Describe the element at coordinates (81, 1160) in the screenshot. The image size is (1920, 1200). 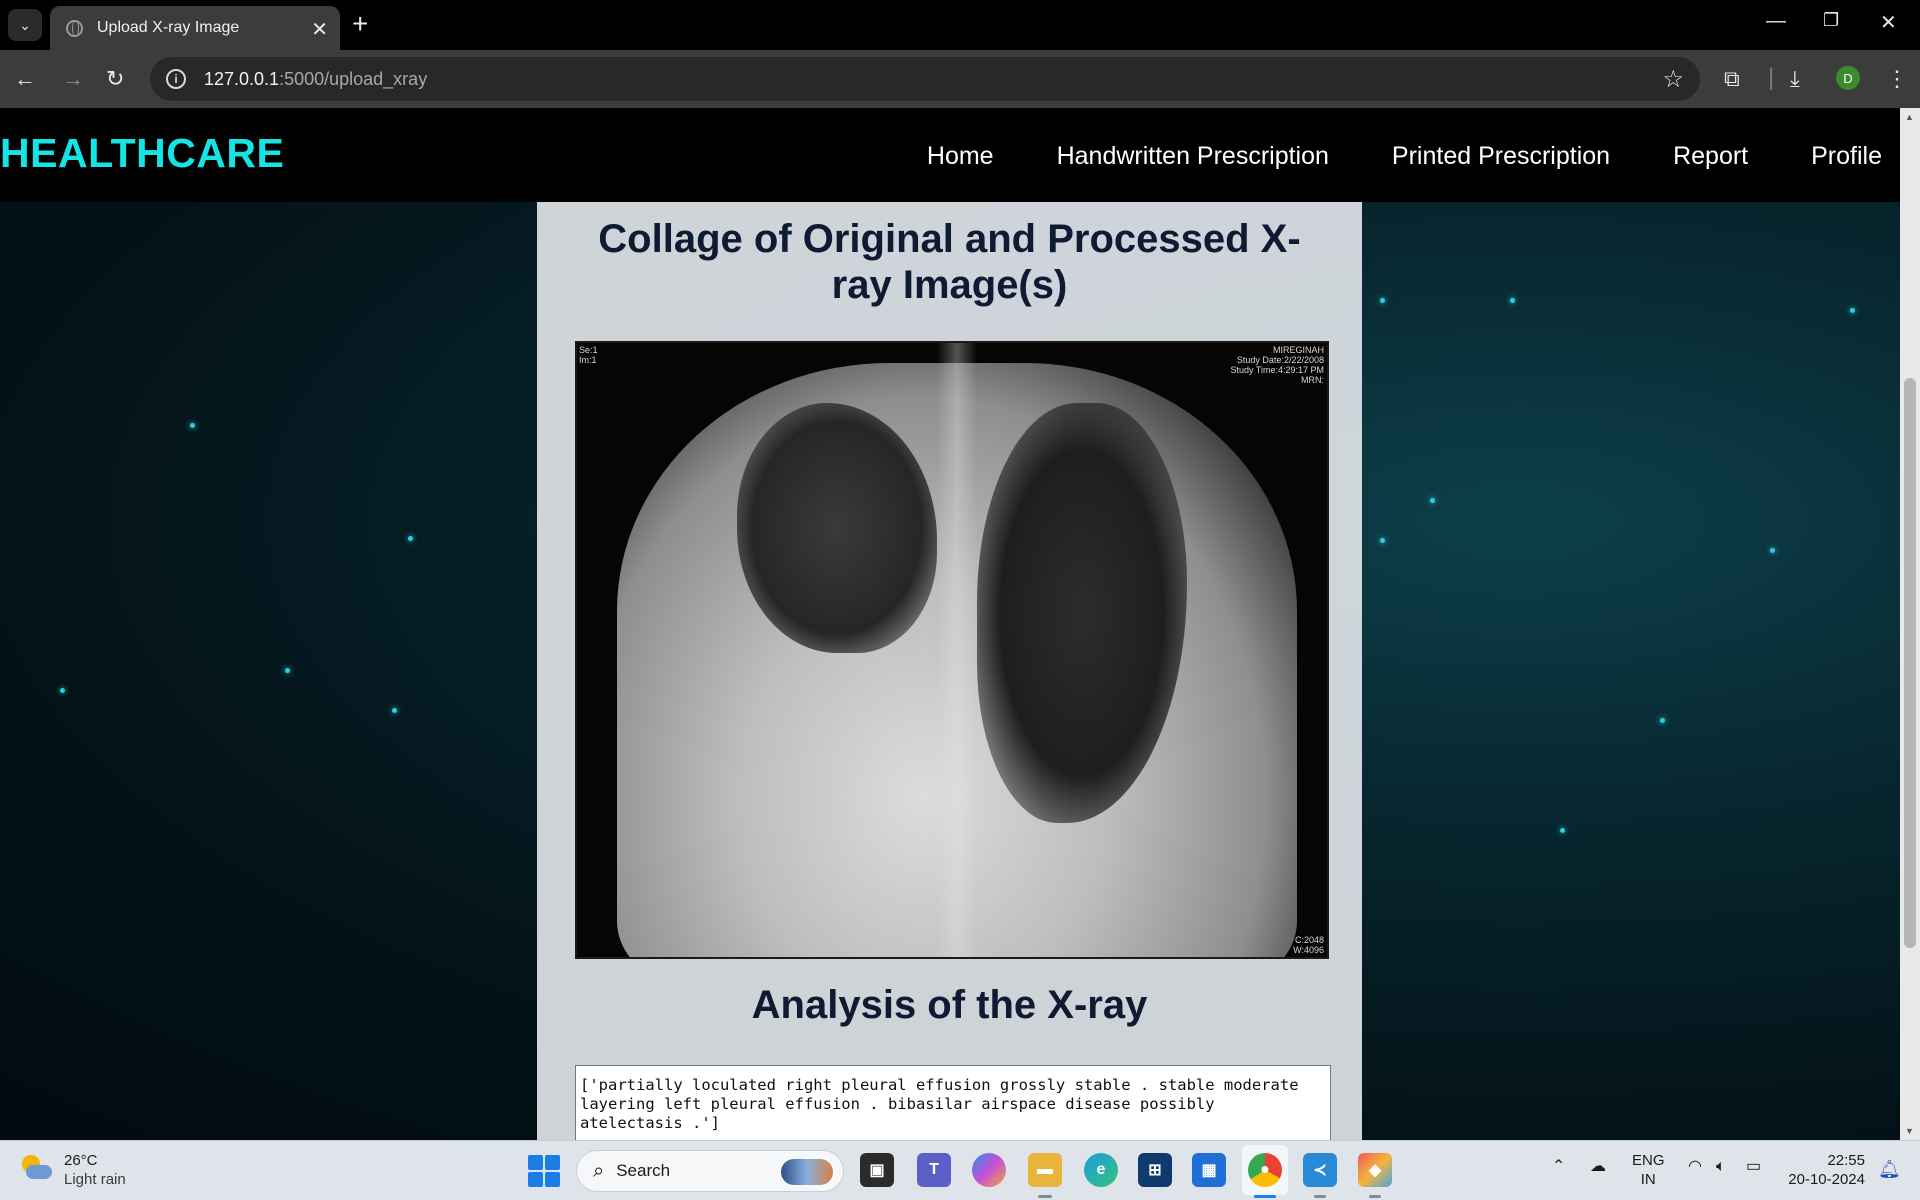
I see `weather-temperature: 26°C` at that location.